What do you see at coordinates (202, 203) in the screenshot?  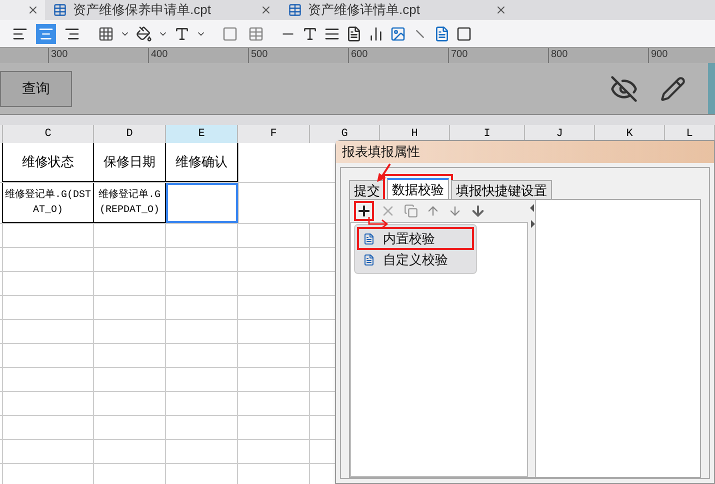 I see `table-cell` at bounding box center [202, 203].